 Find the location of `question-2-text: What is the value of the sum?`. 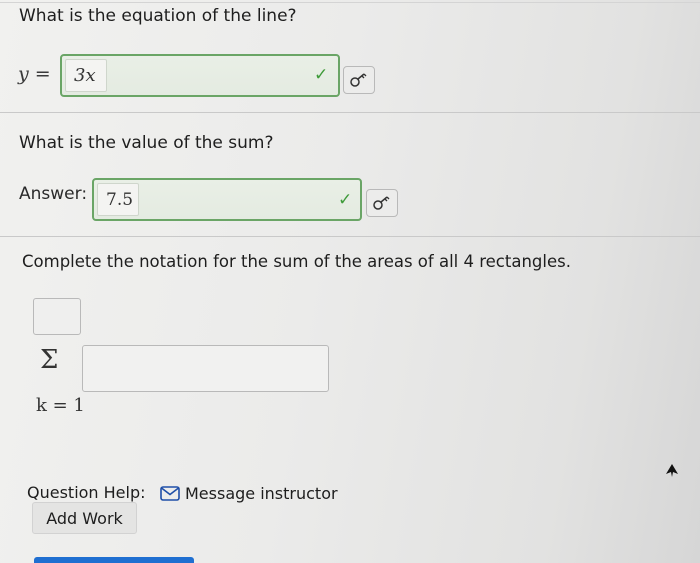

question-2-text: What is the value of the sum? is located at coordinates (146, 143).